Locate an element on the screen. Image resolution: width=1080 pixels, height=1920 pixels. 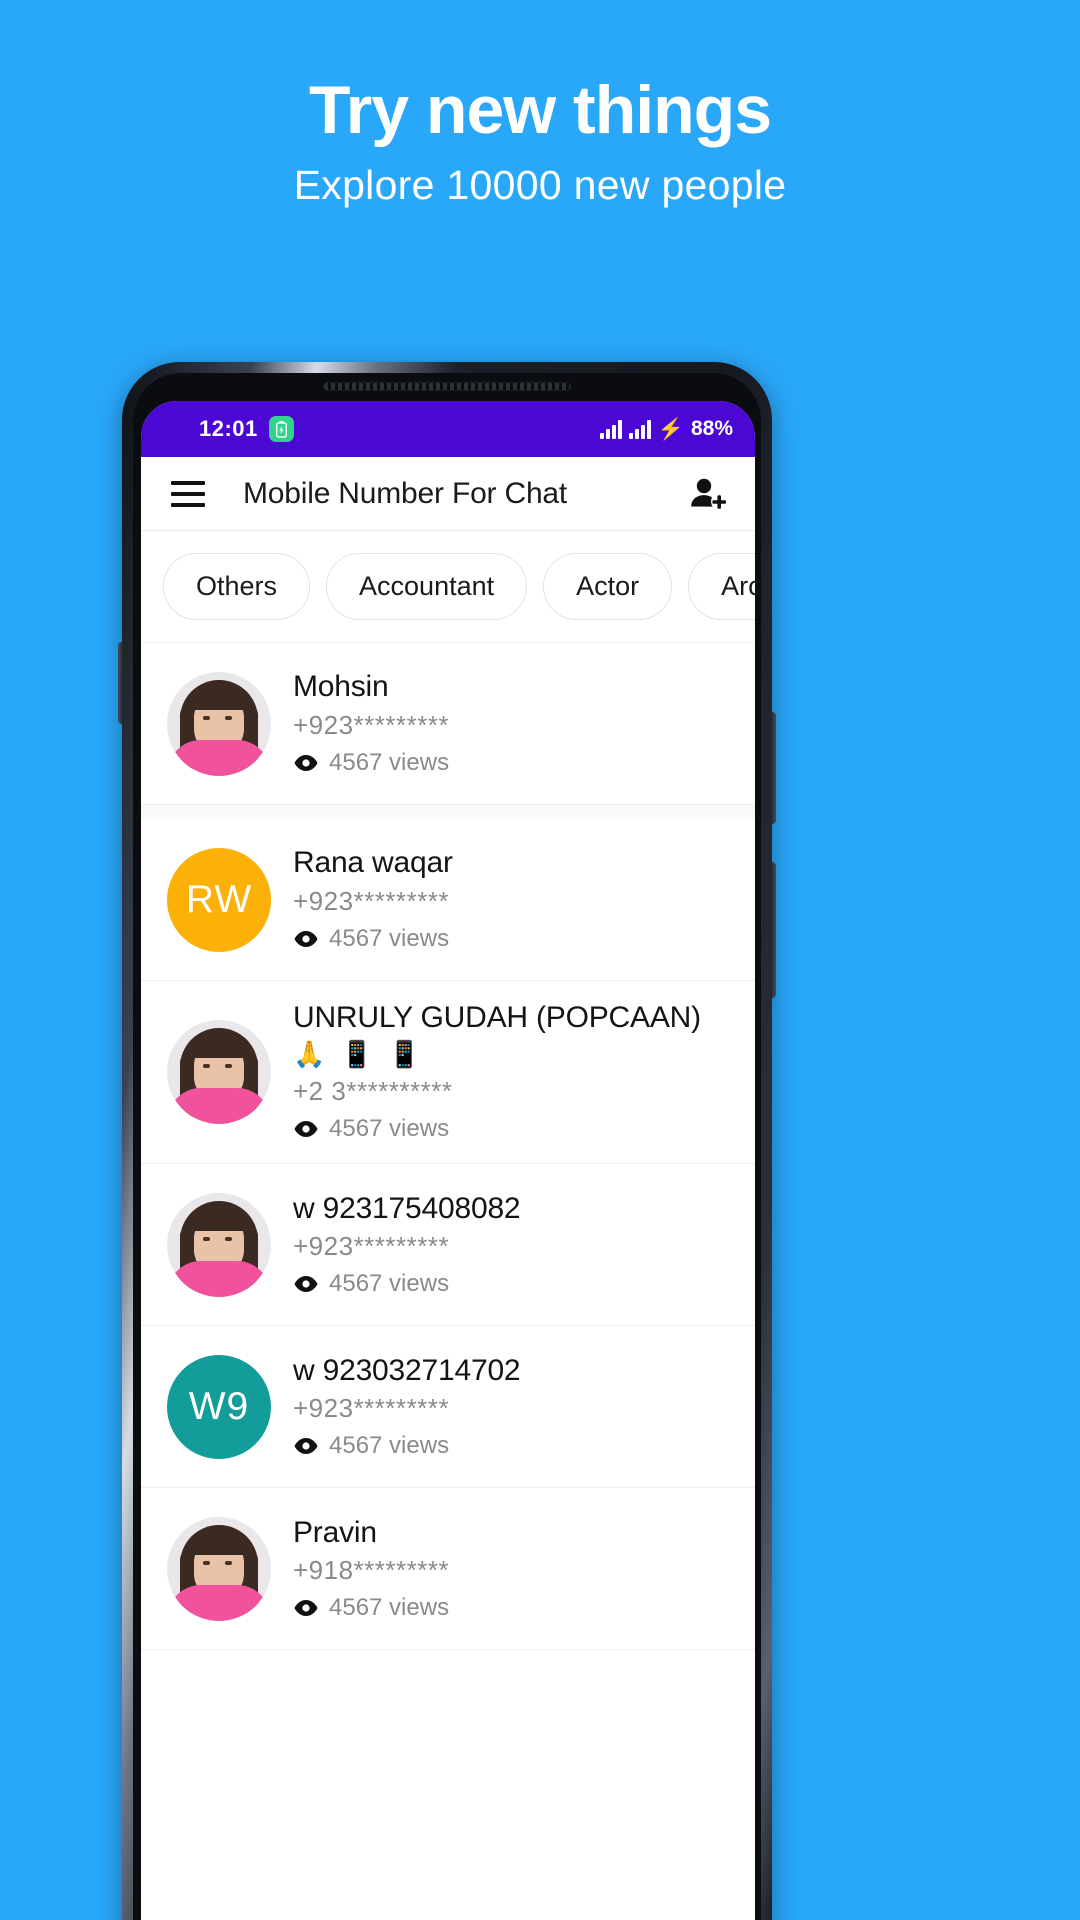
chip-others: Others is located at coordinates (237, 586).